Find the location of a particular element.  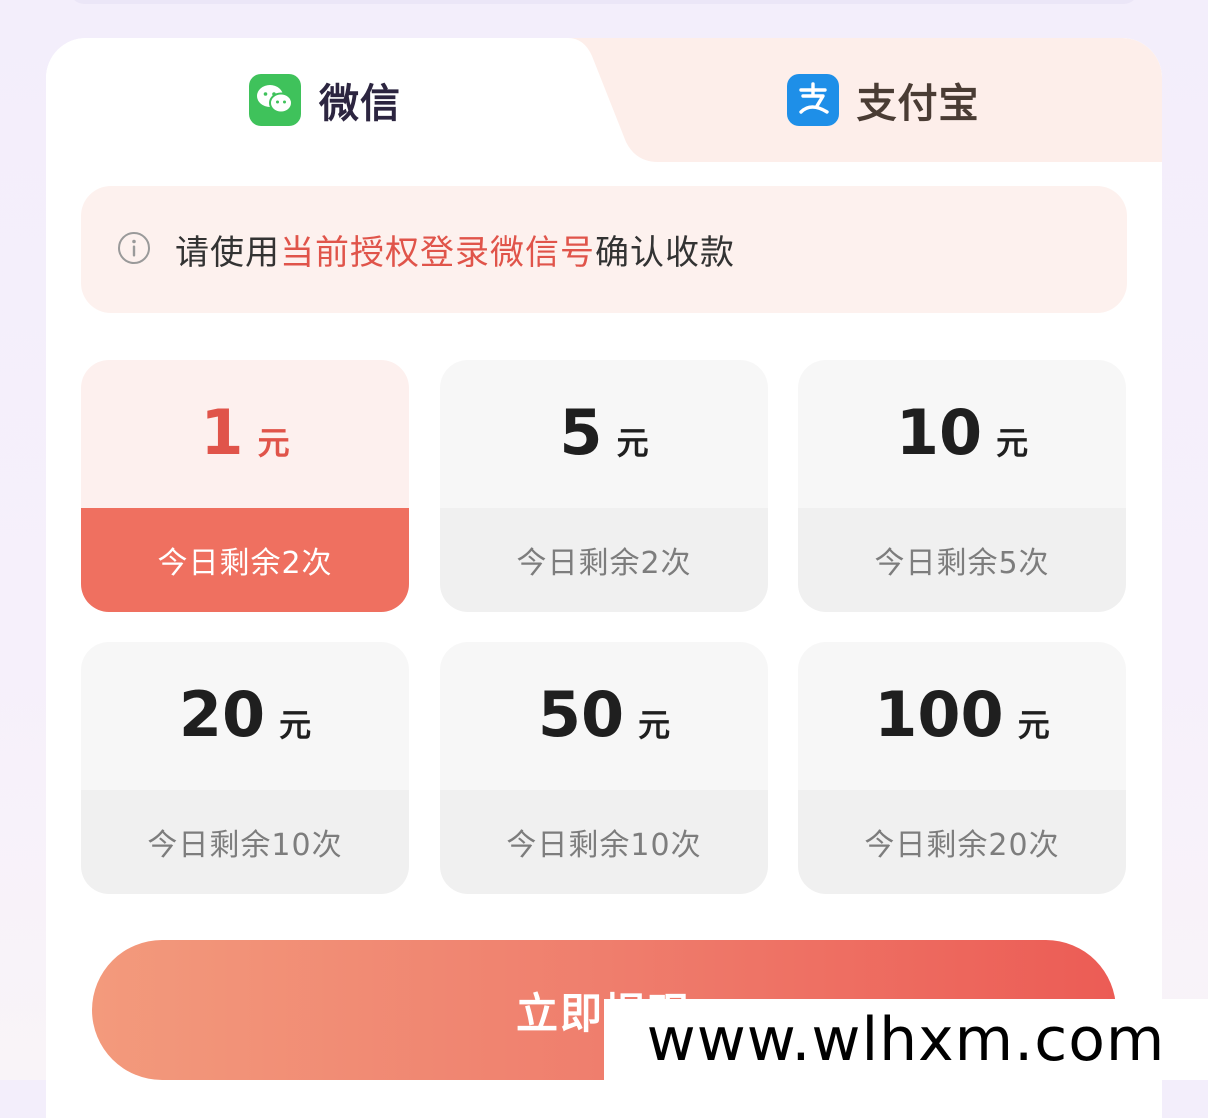

remaining-count: 今日剩余20次 is located at coordinates (962, 842).